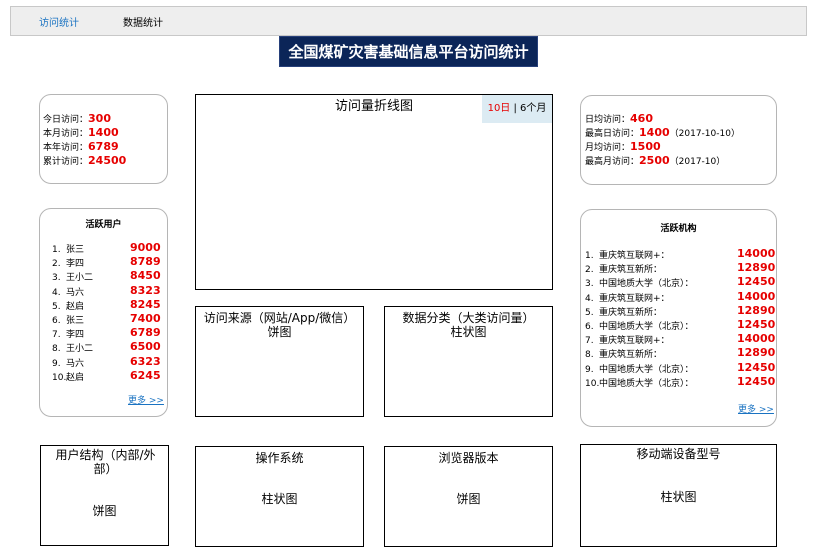 This screenshot has height=556, width=815. Describe the element at coordinates (533, 108) in the screenshot. I see `period-6-months: 6个月` at that location.